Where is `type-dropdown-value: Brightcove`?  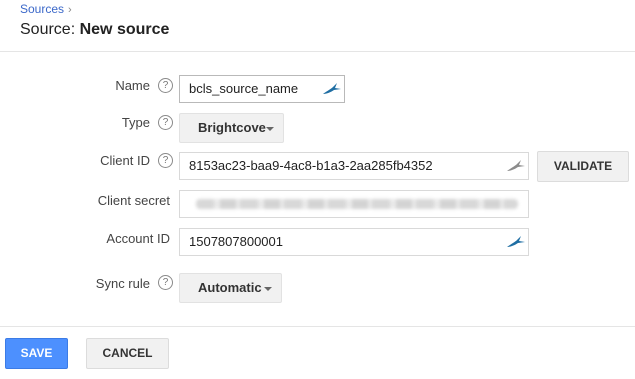
type-dropdown-value: Brightcove is located at coordinates (232, 127).